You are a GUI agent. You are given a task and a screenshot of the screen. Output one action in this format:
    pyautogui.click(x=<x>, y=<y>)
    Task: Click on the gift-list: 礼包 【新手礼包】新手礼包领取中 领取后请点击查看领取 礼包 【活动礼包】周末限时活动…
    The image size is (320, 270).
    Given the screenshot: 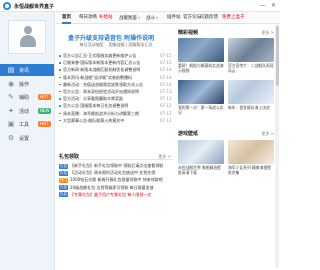 What is the action you would take?
    pyautogui.click(x=116, y=180)
    